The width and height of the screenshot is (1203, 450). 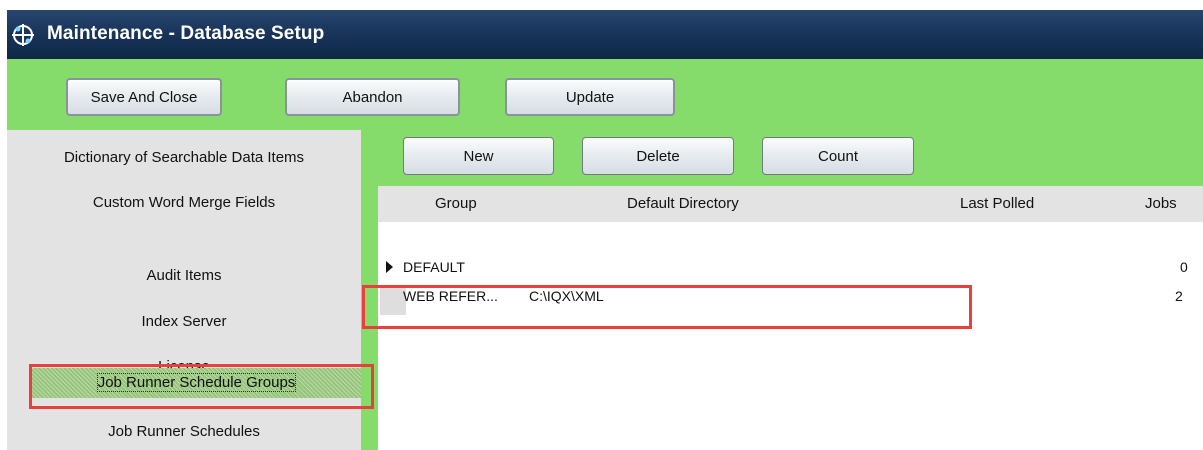 What do you see at coordinates (997, 203) in the screenshot?
I see `column-header-last-polled: Last Polled` at bounding box center [997, 203].